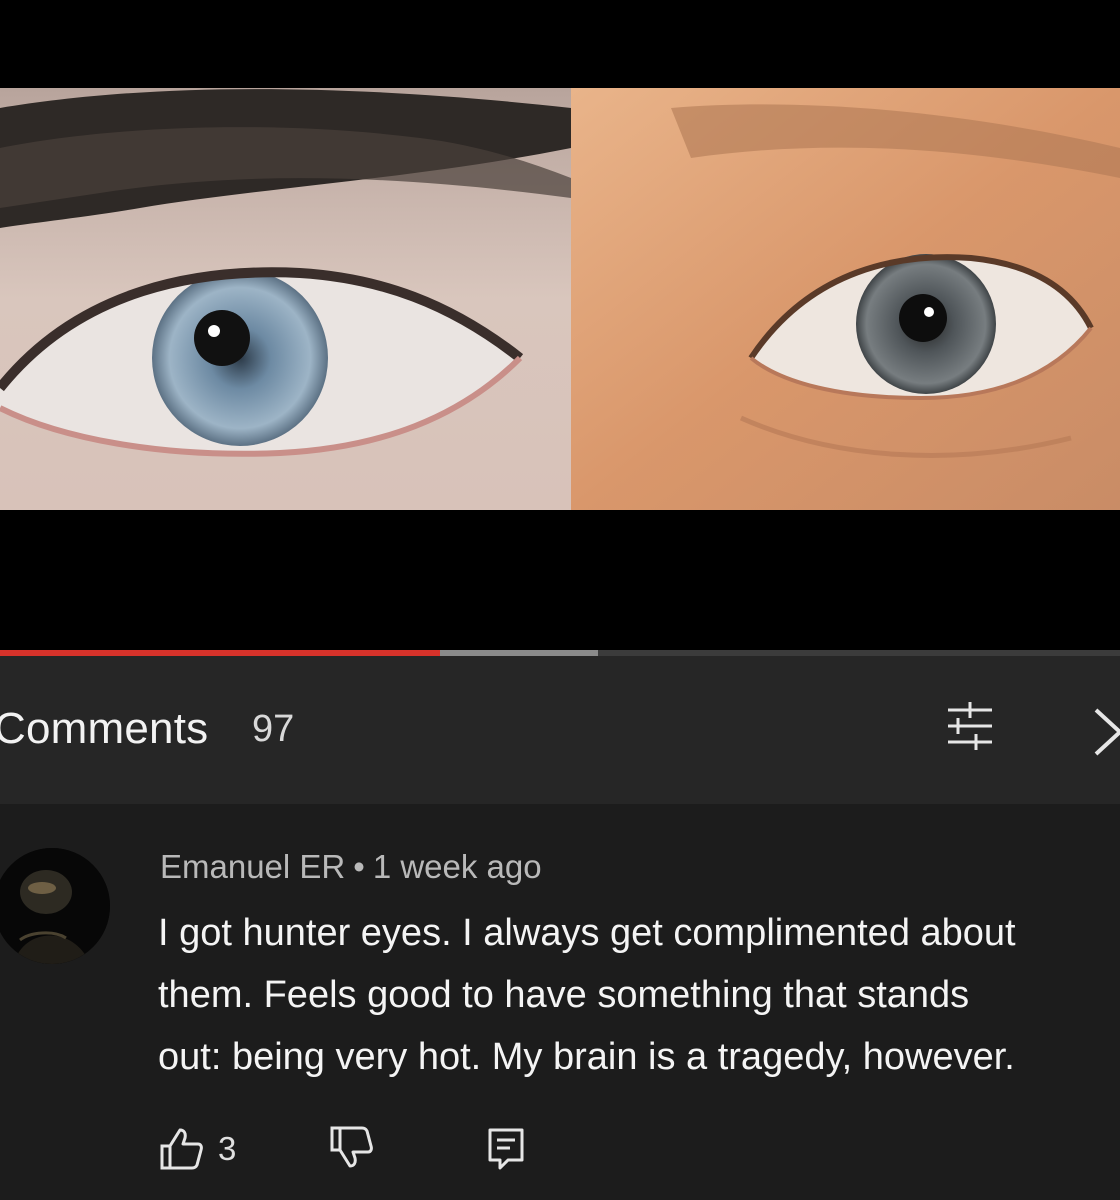 The image size is (1120, 1200). Describe the element at coordinates (351, 1147) in the screenshot. I see `thumbs-down-icon` at that location.